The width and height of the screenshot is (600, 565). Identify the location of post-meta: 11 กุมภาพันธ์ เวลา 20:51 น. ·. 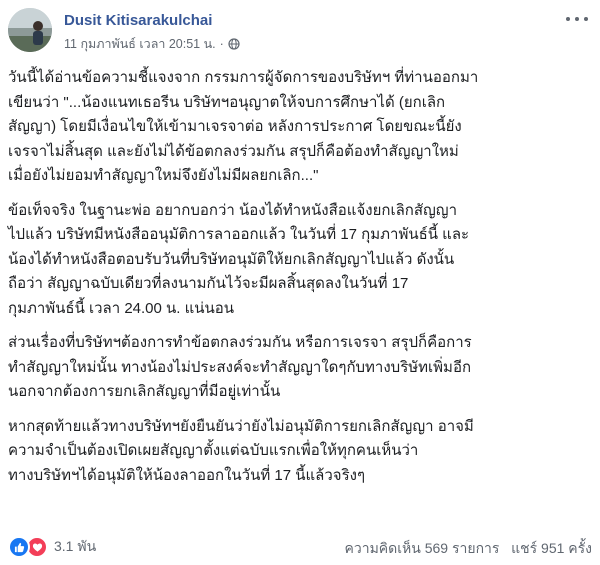
(152, 44).